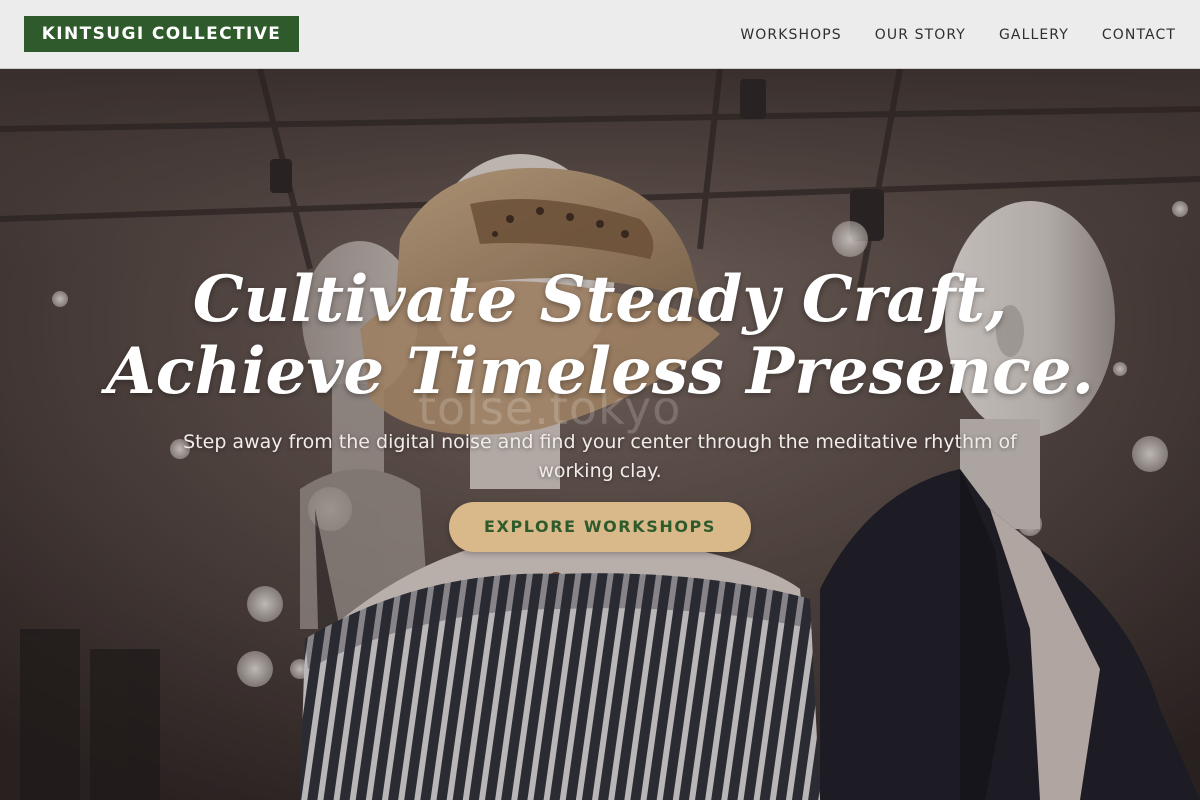 The height and width of the screenshot is (800, 1200). Describe the element at coordinates (1139, 35) in the screenshot. I see `nav-item-contact: CONTACT` at that location.